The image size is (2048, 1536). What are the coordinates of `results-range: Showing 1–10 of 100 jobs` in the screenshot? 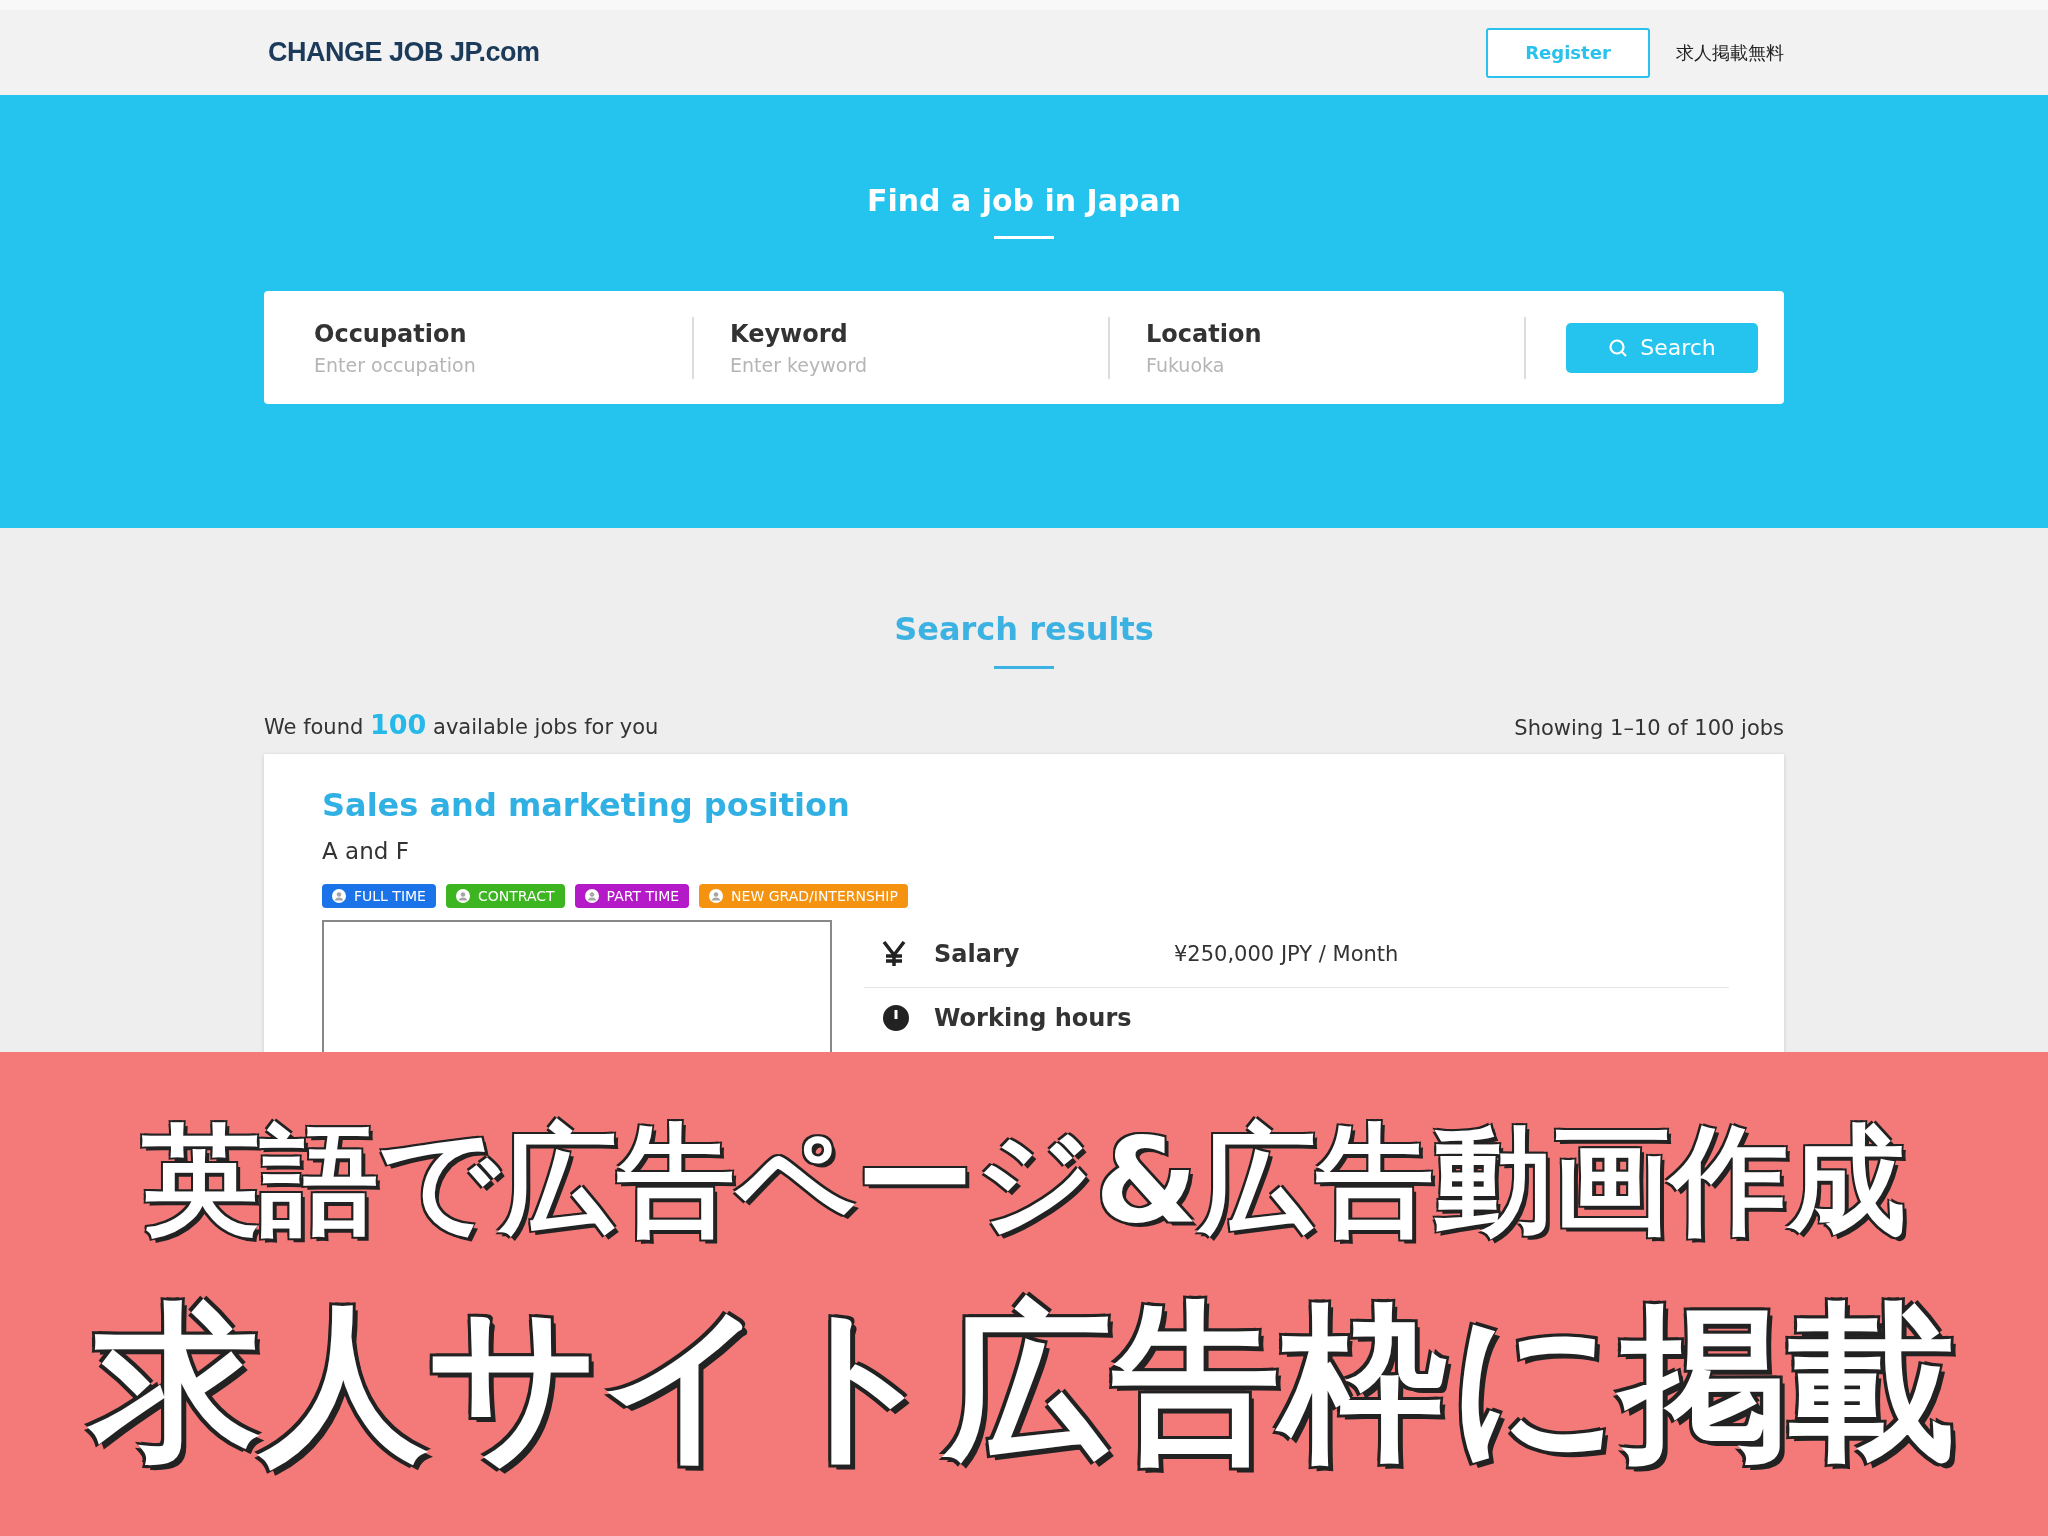 It's located at (1649, 728).